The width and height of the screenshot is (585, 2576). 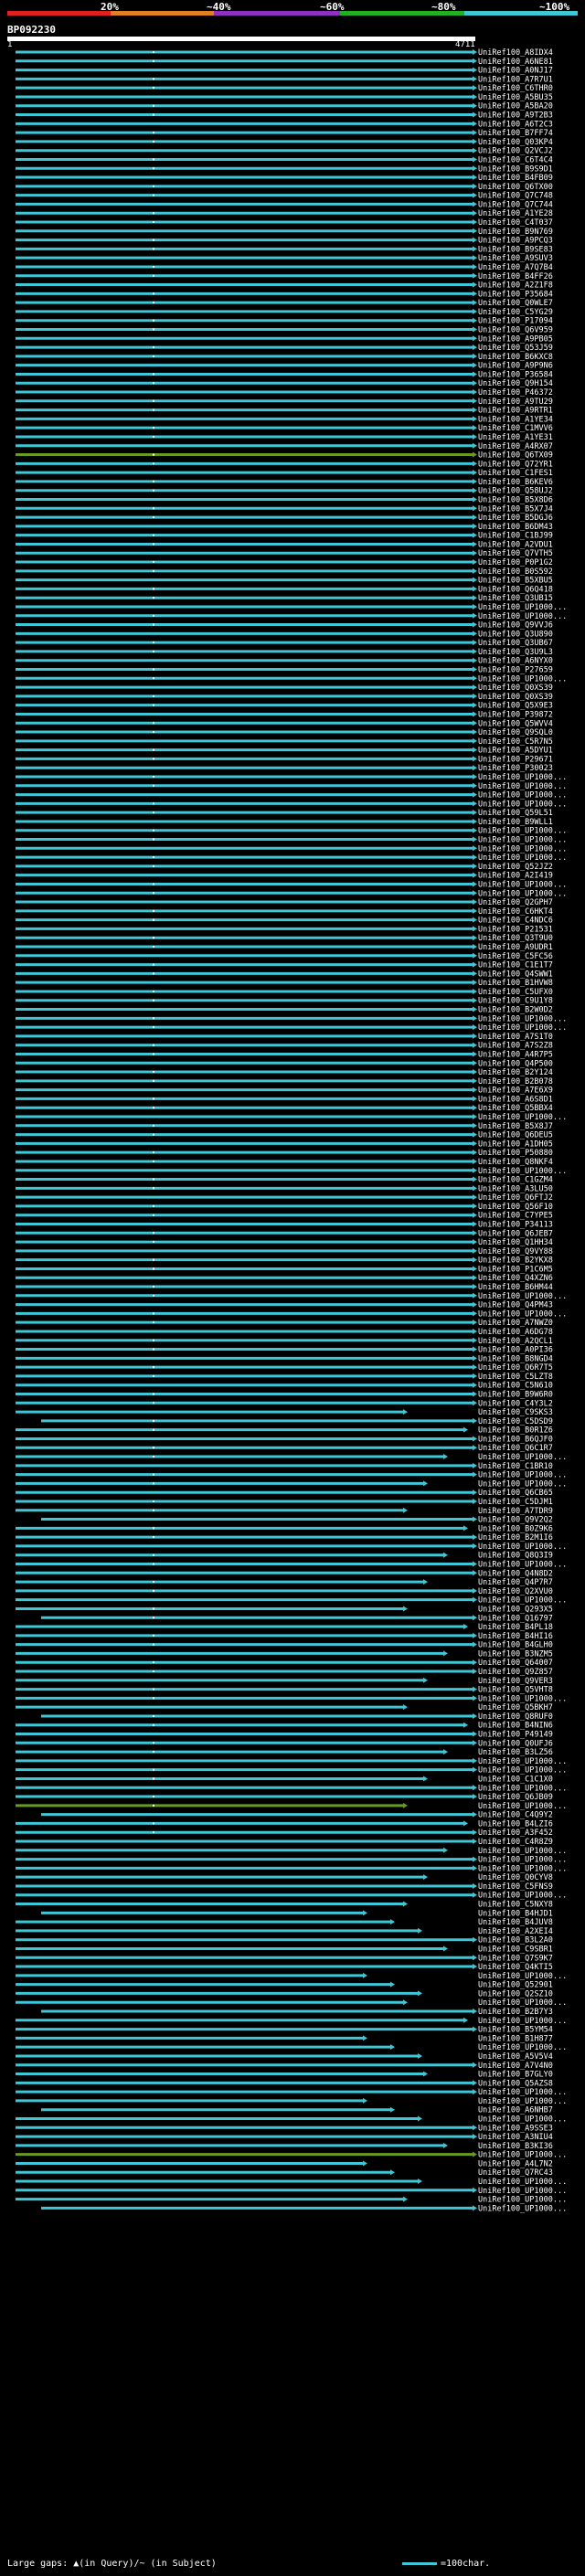 What do you see at coordinates (284, 1350) in the screenshot?
I see `hit-row: UniRef100_A0PI36` at bounding box center [284, 1350].